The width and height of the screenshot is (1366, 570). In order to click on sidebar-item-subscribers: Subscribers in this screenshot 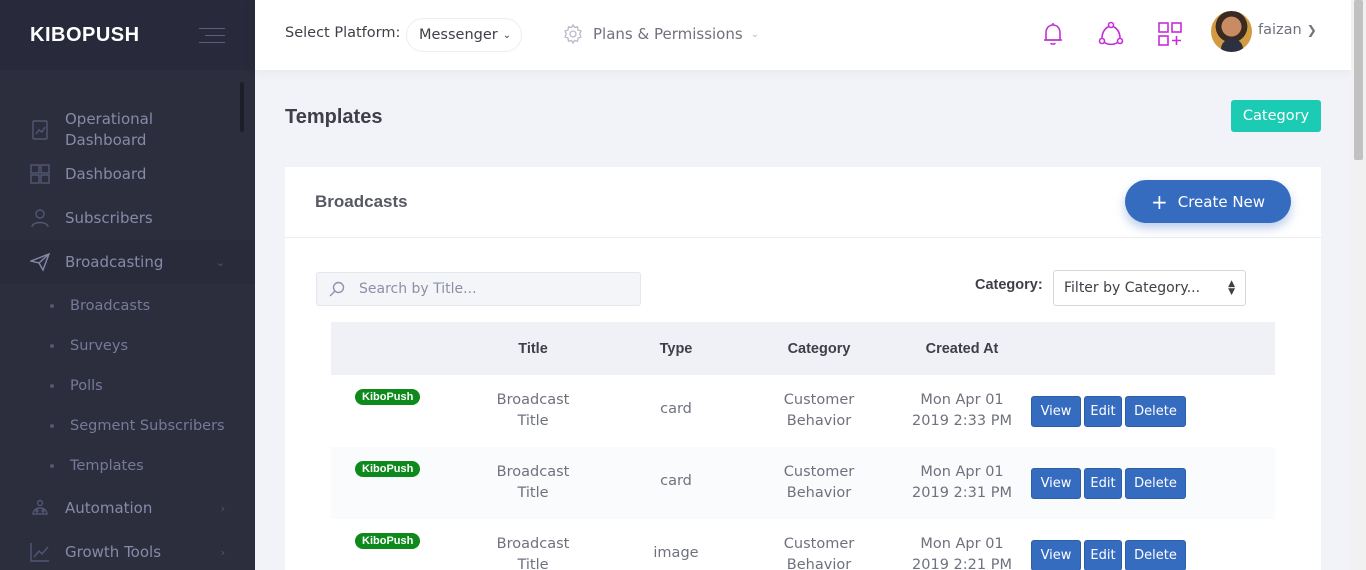, I will do `click(127, 218)`.